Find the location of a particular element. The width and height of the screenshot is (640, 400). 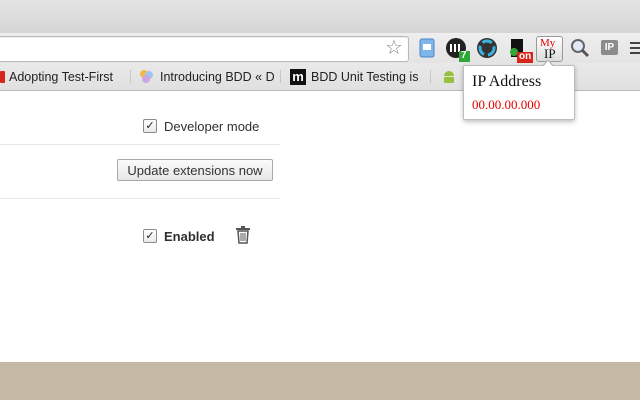

bookmark-introducing-bdd: Introducing BDD « D is located at coordinates (217, 77).